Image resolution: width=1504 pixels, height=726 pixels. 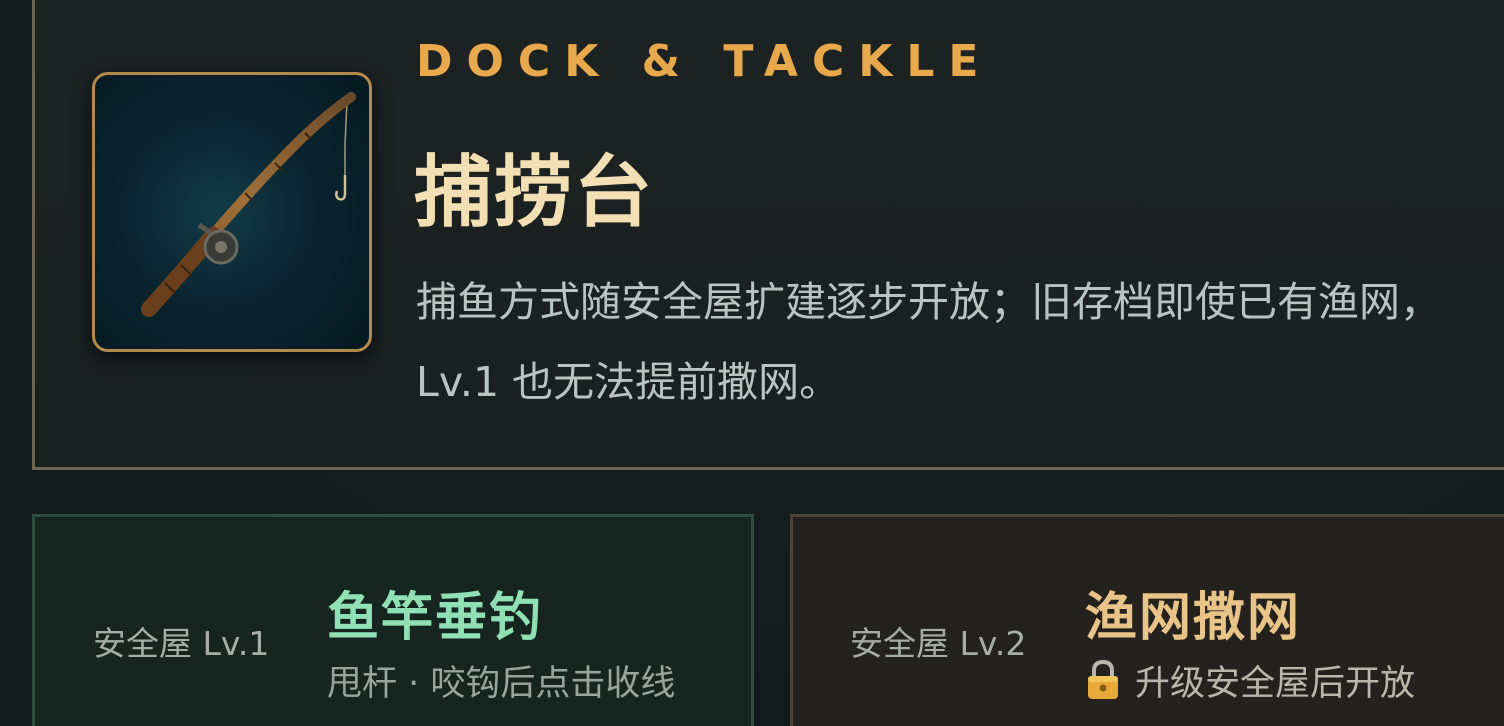 I want to click on mode-subtitle: 甩杆 · 咬钩后点击收线, so click(x=501, y=684).